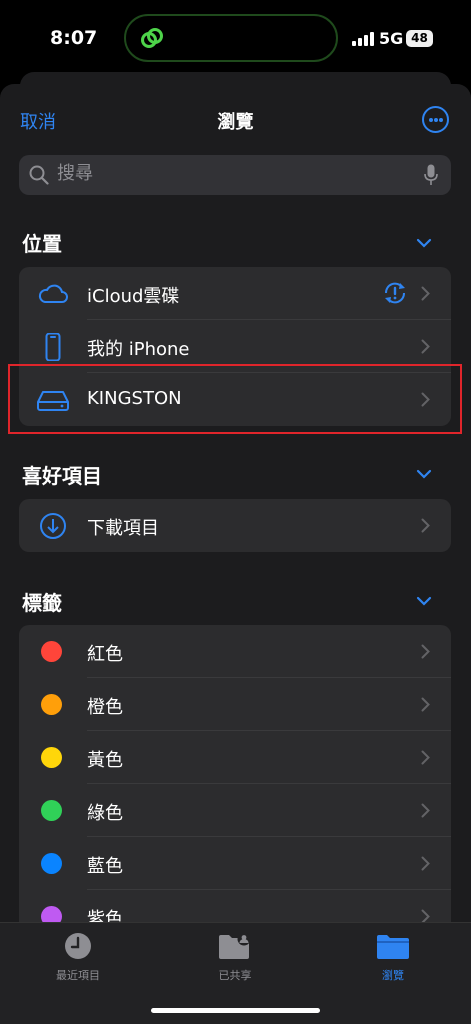  What do you see at coordinates (74, 38) in the screenshot?
I see `status-time: 8:07` at bounding box center [74, 38].